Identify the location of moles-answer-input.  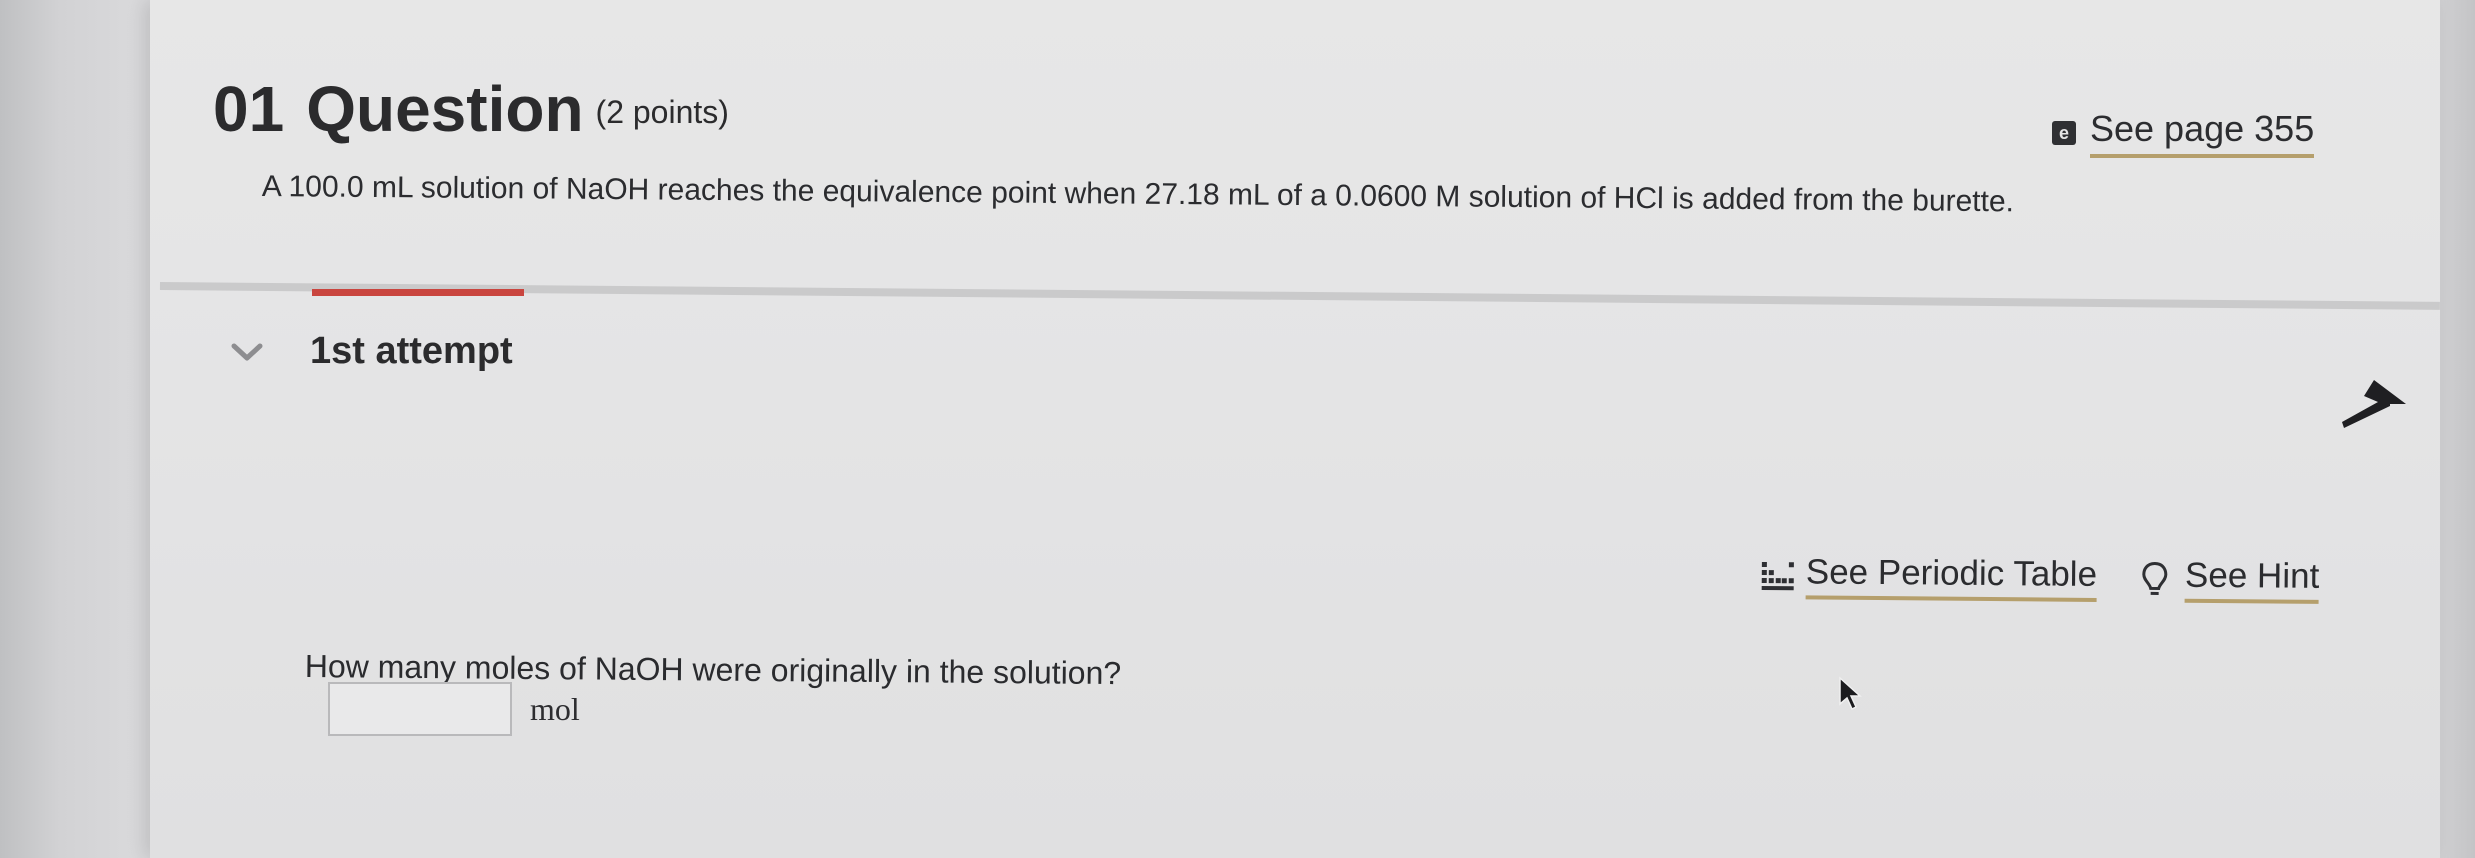
(420, 709).